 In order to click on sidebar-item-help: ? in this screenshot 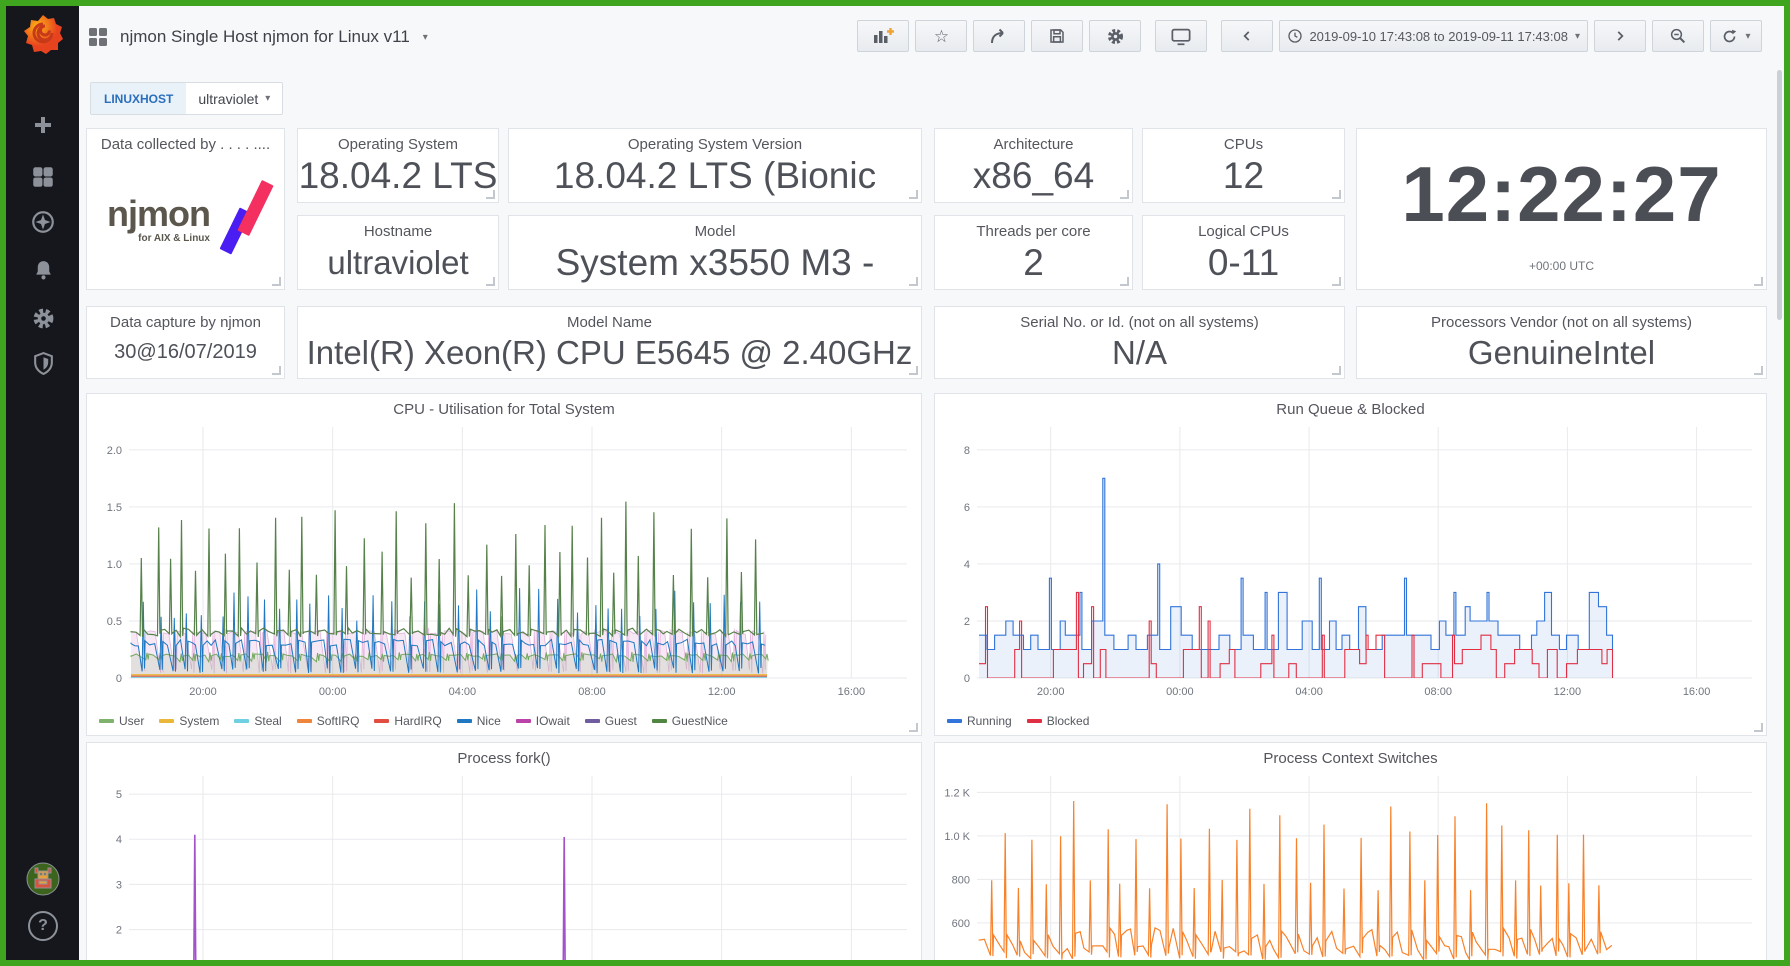, I will do `click(43, 926)`.